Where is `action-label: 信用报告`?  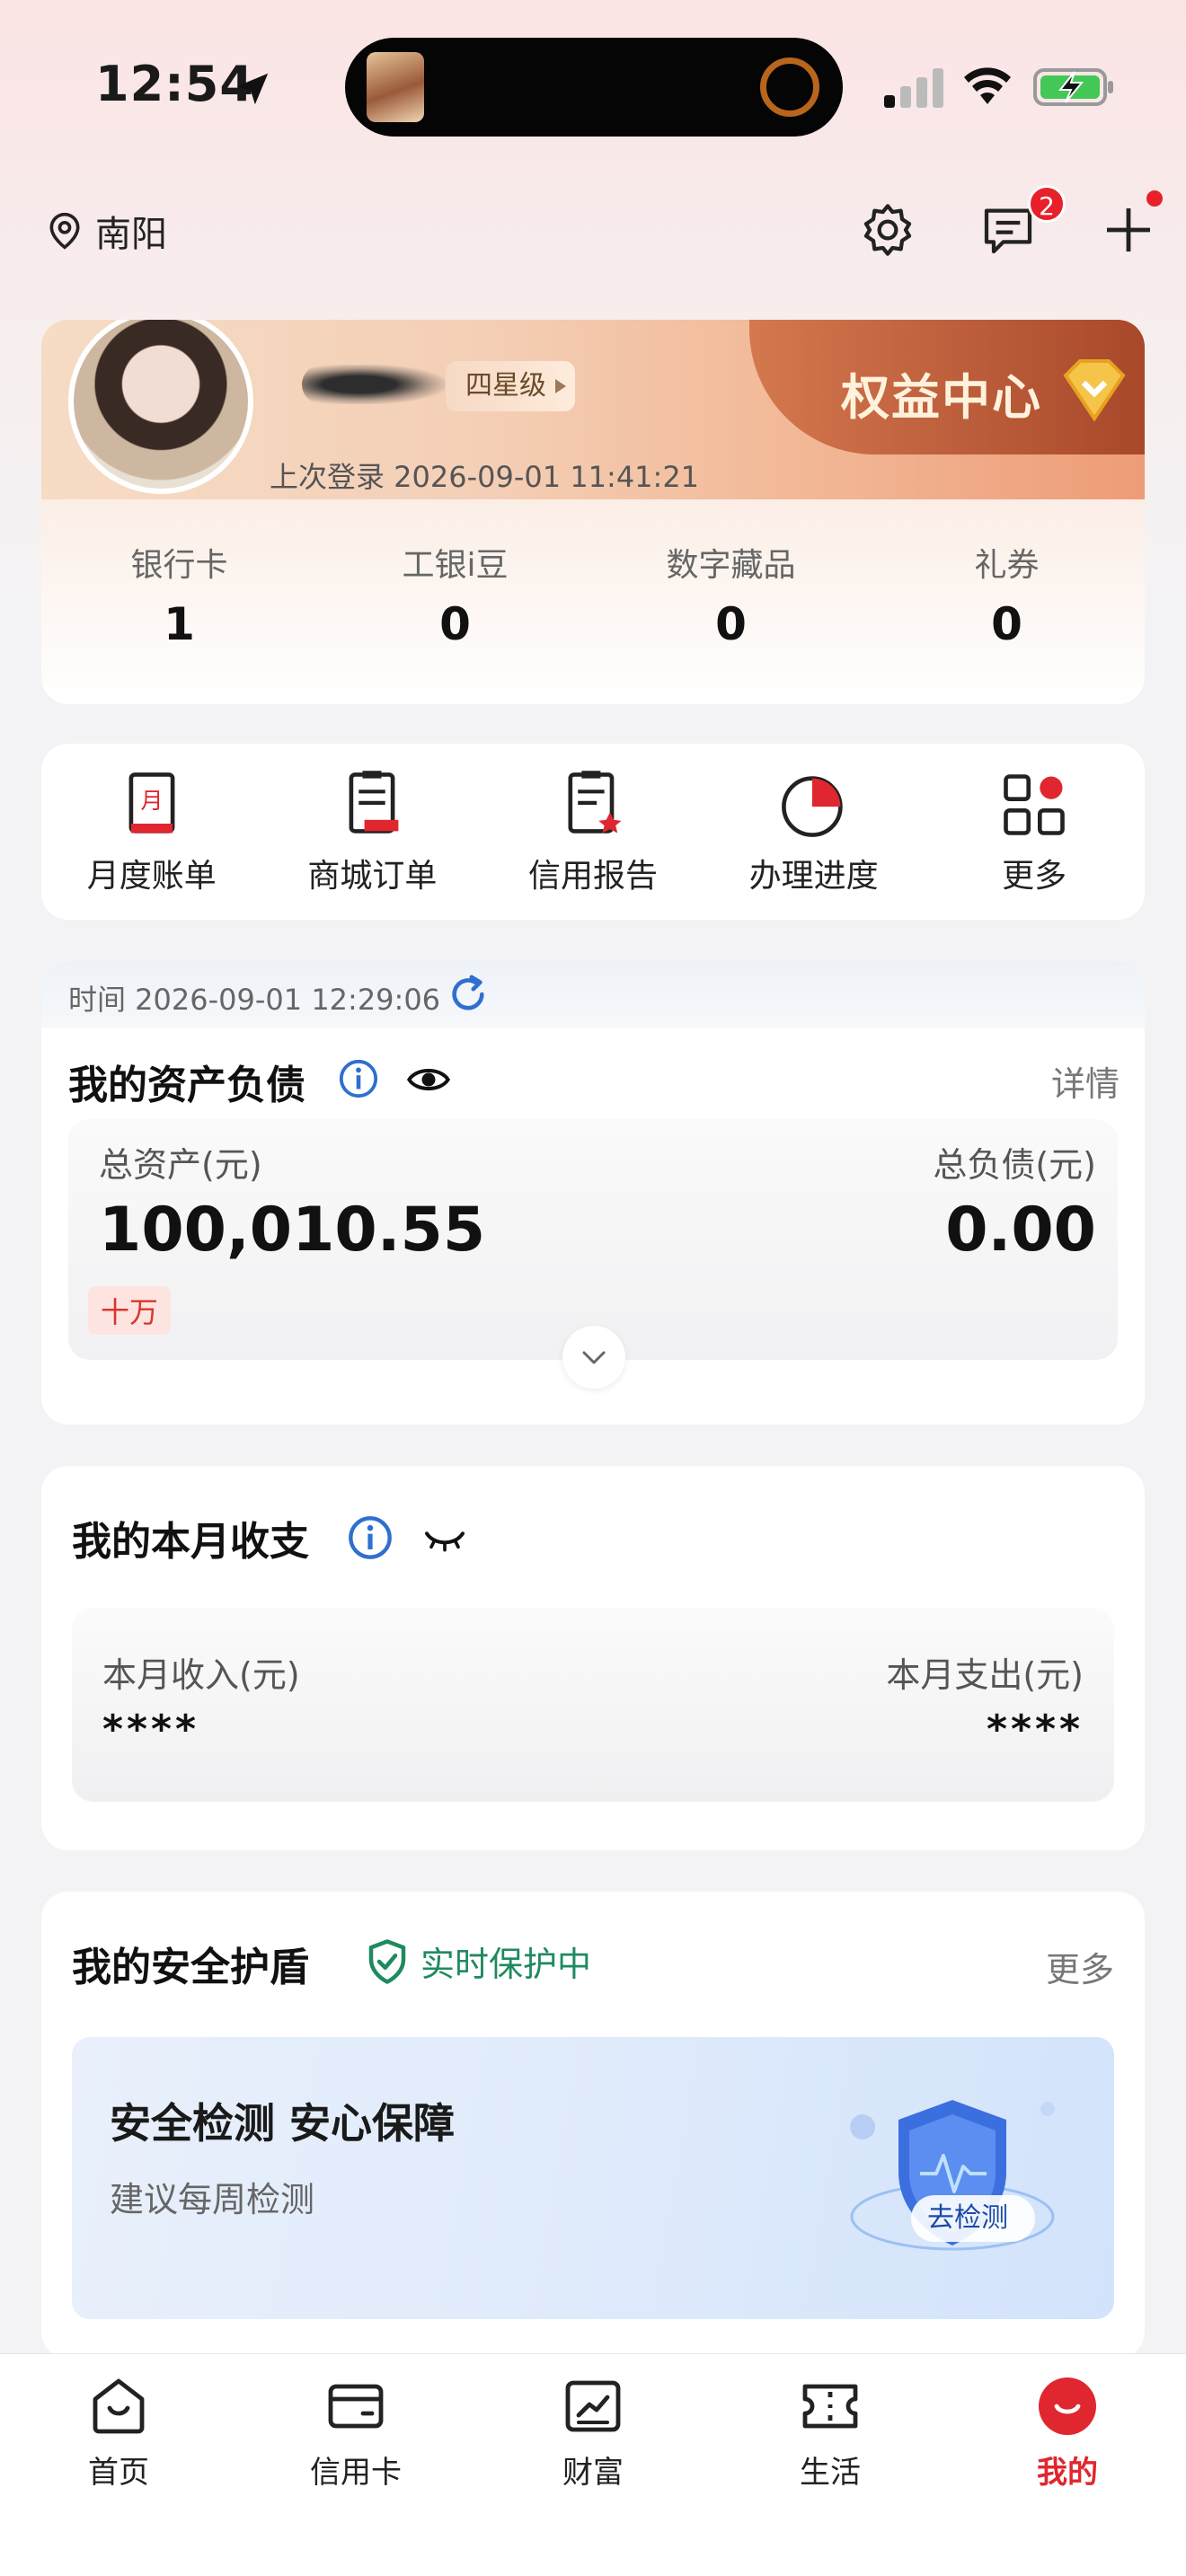
action-label: 信用报告 is located at coordinates (592, 876).